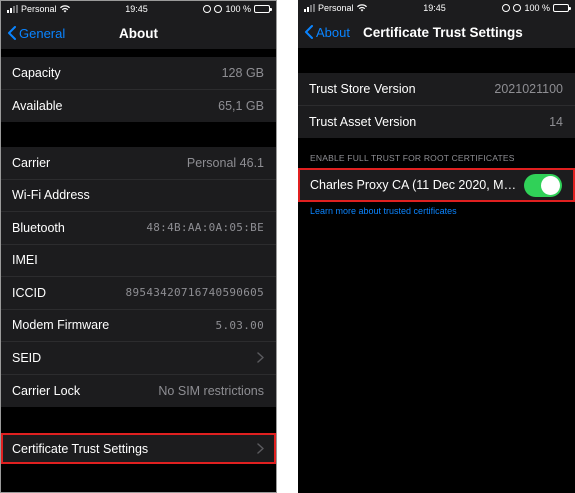 This screenshot has width=575, height=493. I want to click on row-label: SEID, so click(27, 357).